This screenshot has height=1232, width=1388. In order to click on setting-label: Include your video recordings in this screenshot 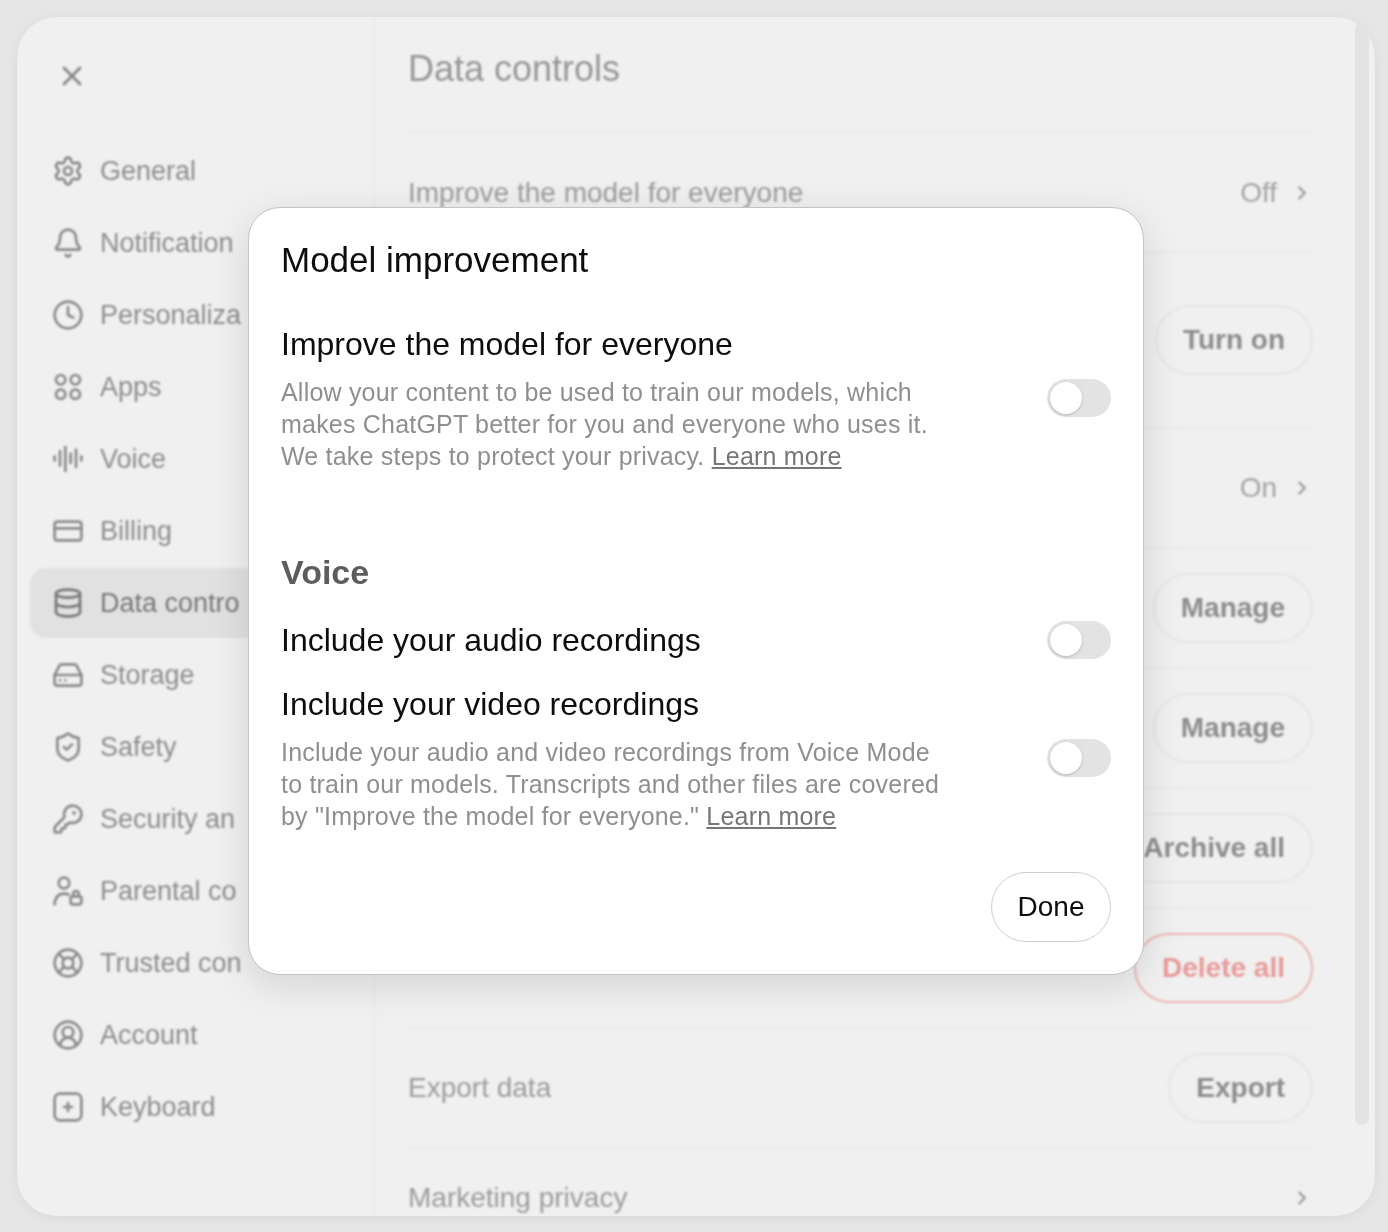, I will do `click(490, 704)`.